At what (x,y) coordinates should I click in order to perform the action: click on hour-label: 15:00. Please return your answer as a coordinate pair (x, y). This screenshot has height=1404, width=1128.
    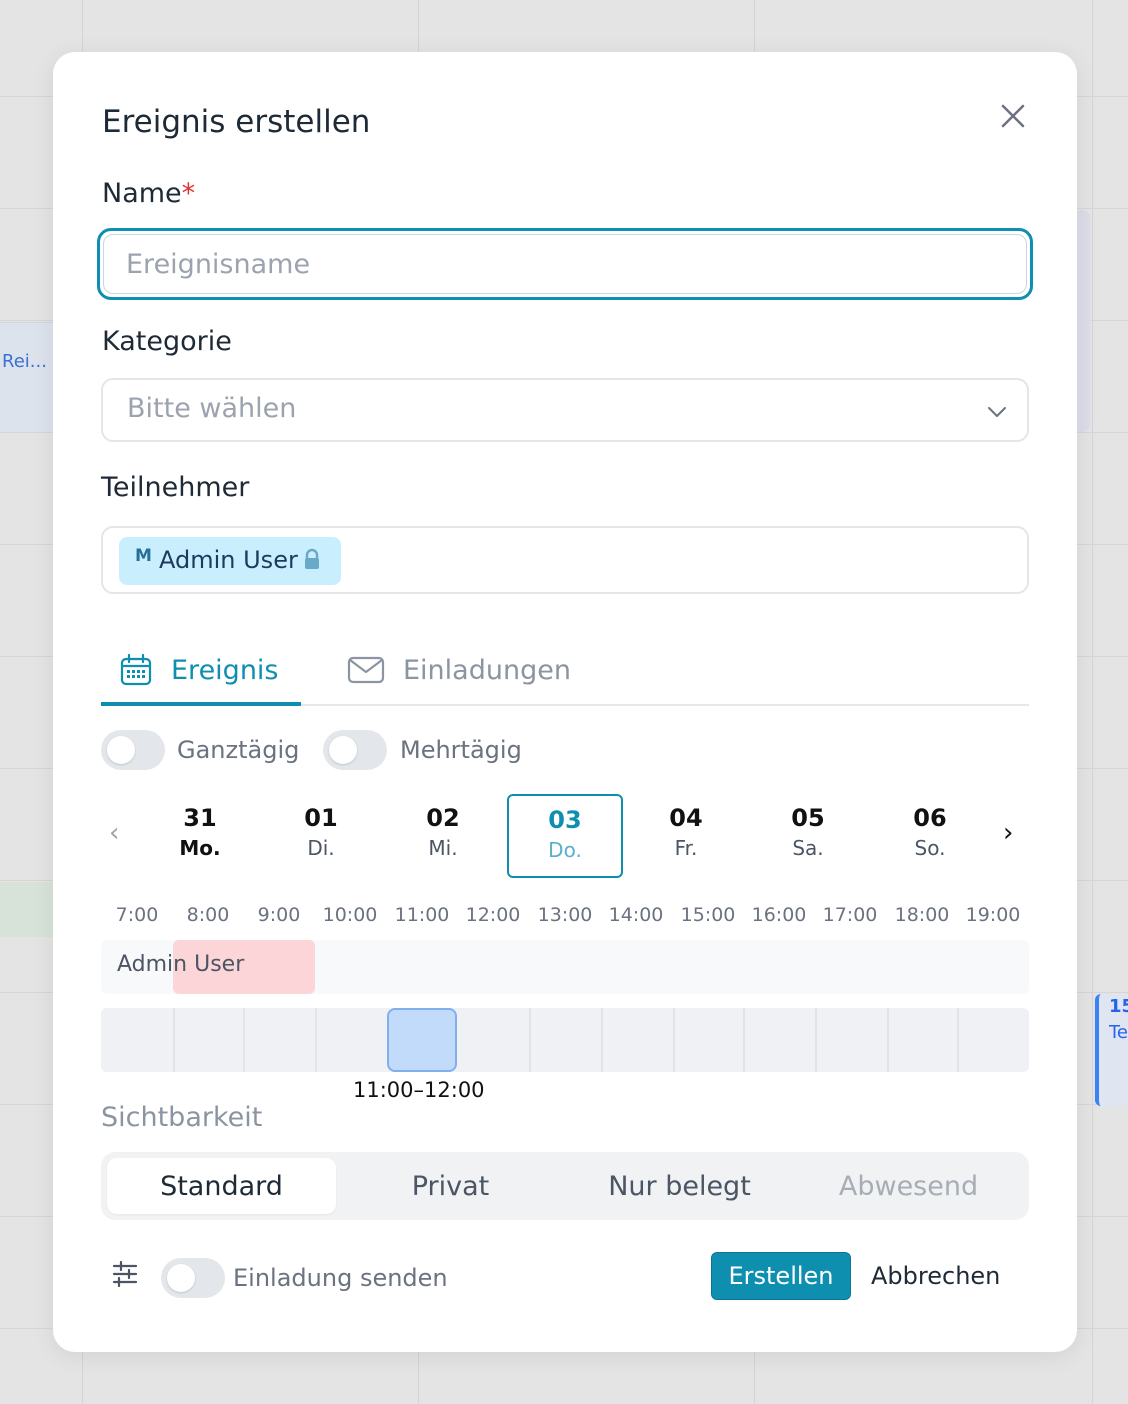
    Looking at the image, I should click on (708, 915).